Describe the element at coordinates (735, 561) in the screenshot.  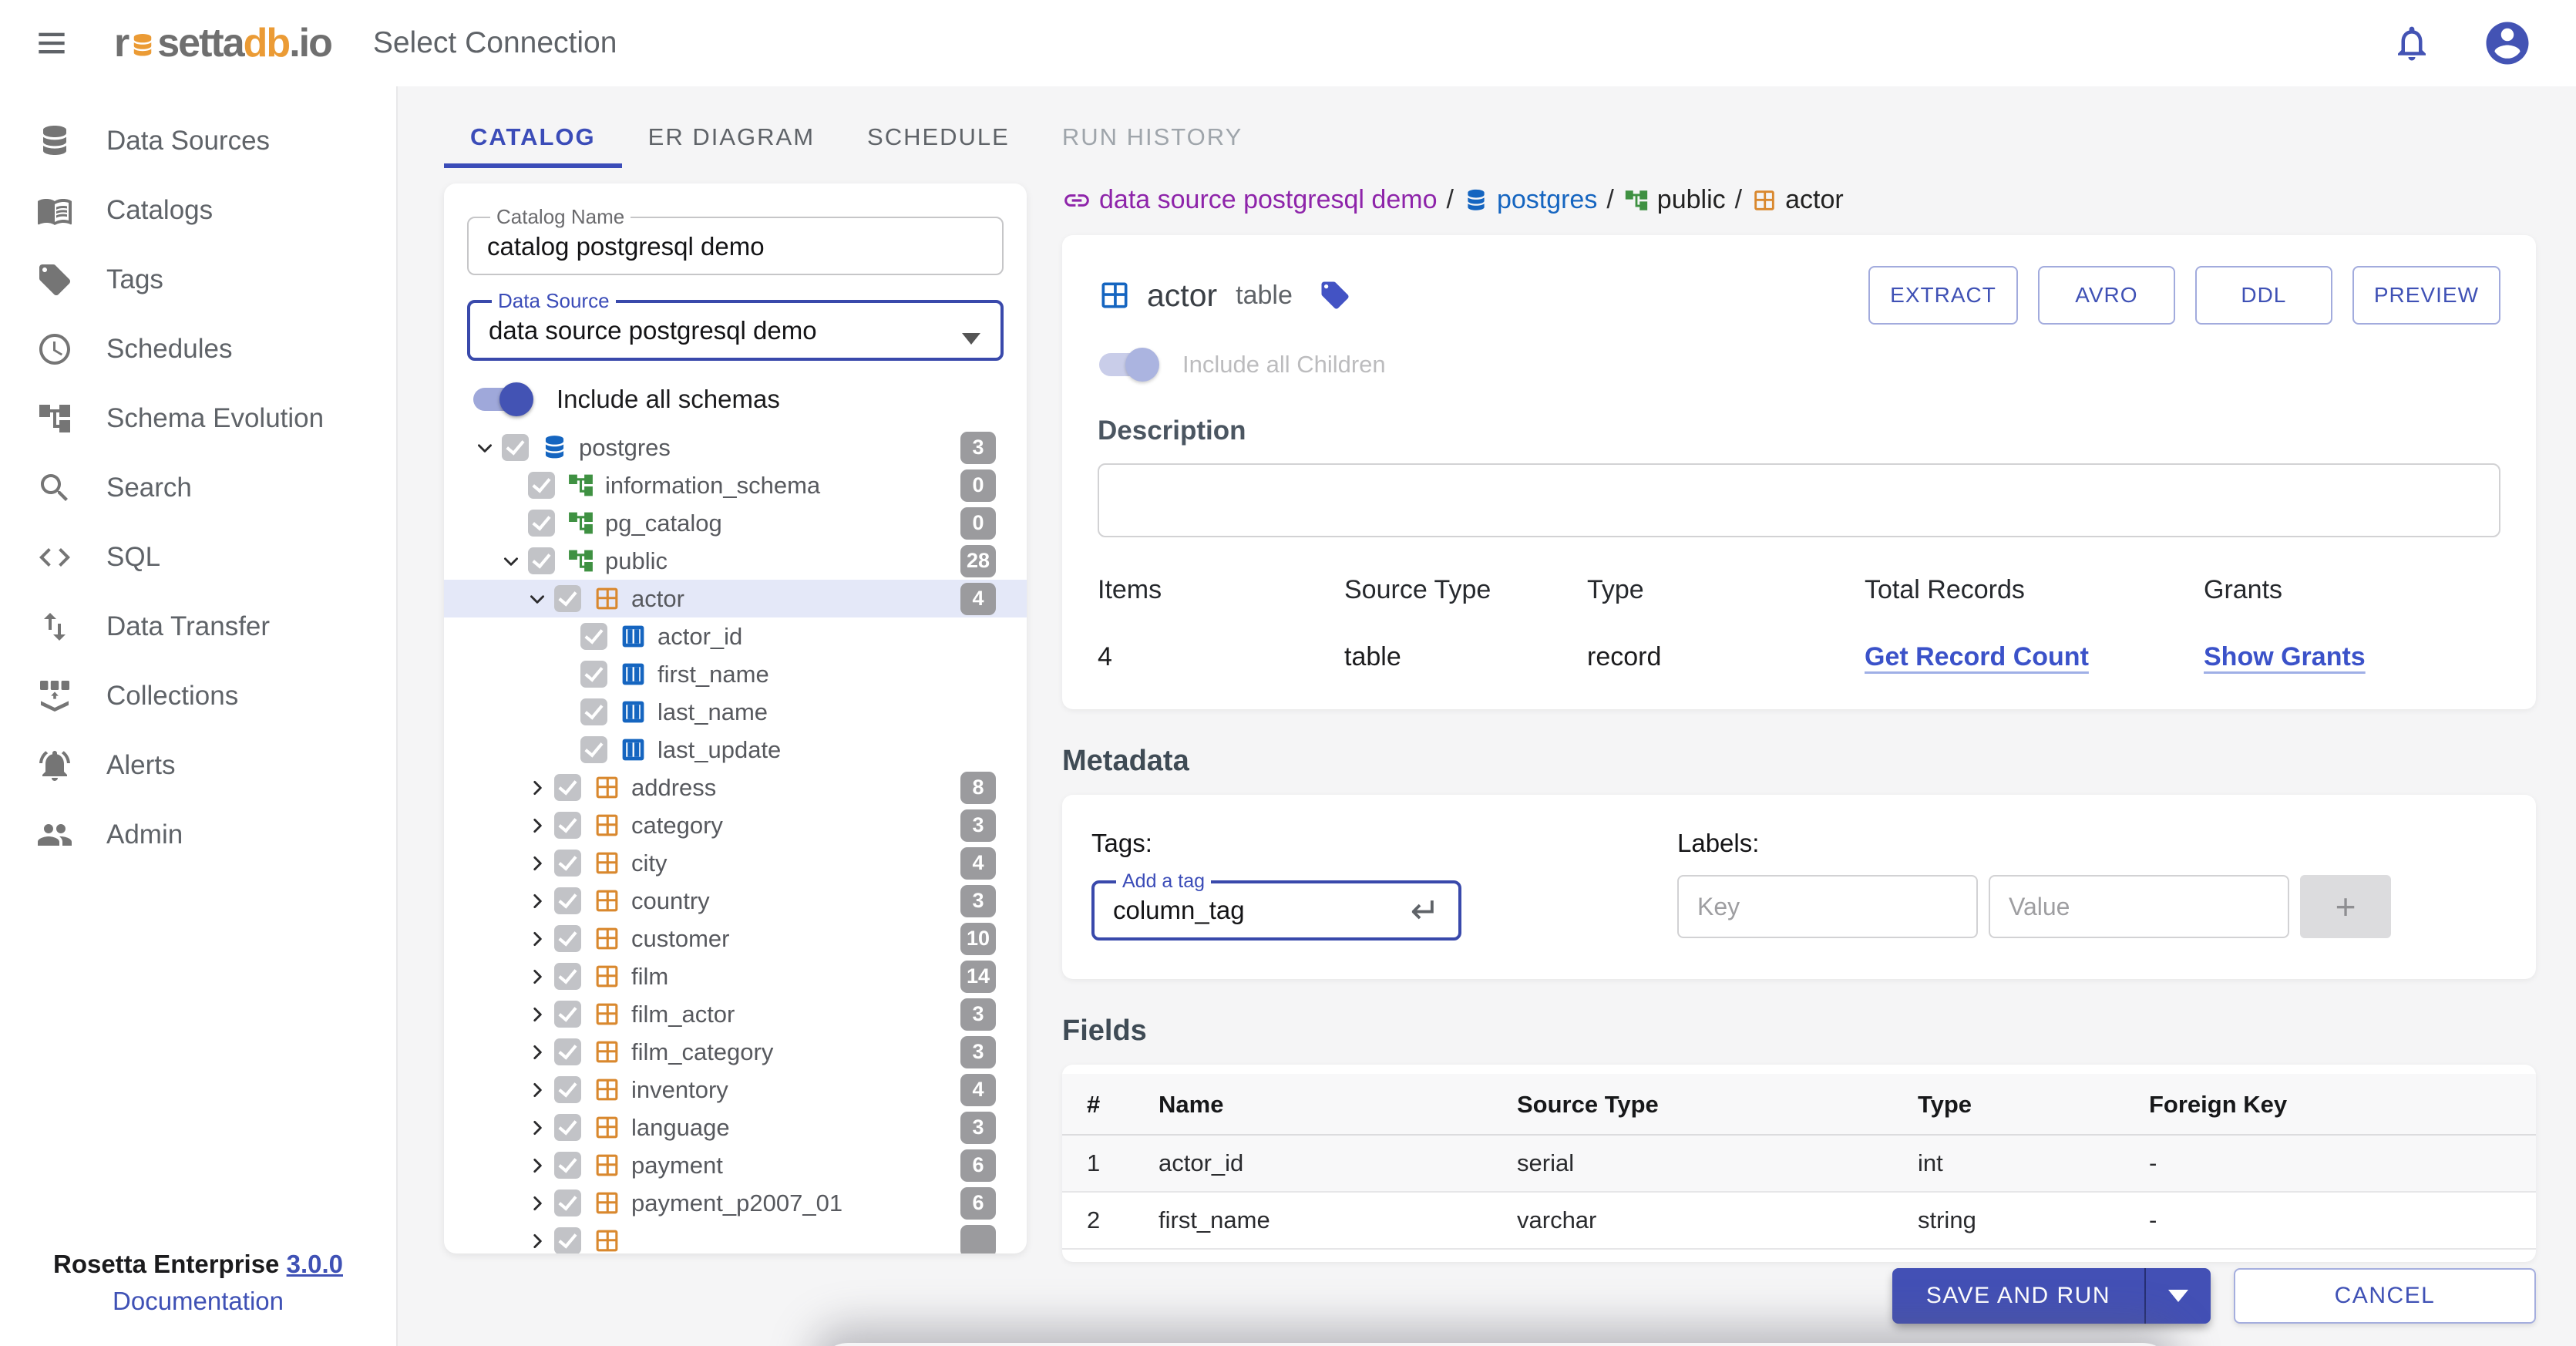
I see `tree-row: public 28` at that location.